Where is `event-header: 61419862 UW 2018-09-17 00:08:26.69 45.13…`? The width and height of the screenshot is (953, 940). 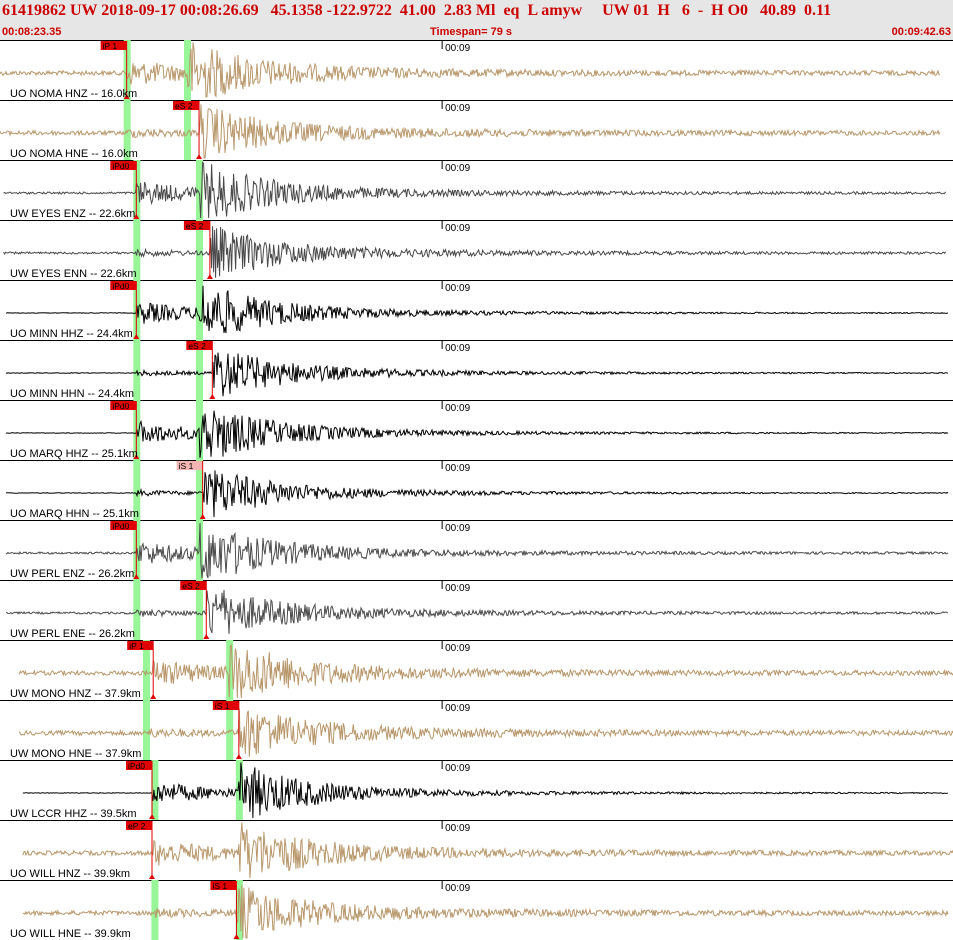
event-header: 61419862 UW 2018-09-17 00:08:26.69 45.13… is located at coordinates (476, 20).